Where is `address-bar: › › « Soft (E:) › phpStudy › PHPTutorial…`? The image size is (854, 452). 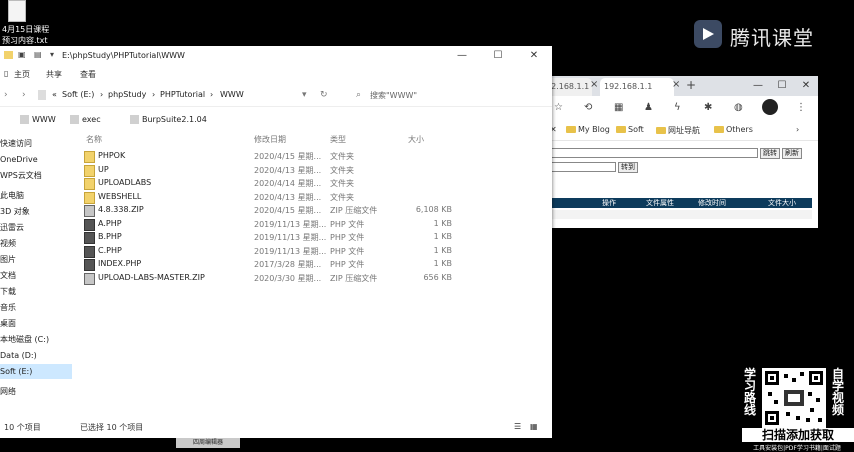 address-bar: › › « Soft (E:) › phpStudy › PHPTutorial… is located at coordinates (276, 95).